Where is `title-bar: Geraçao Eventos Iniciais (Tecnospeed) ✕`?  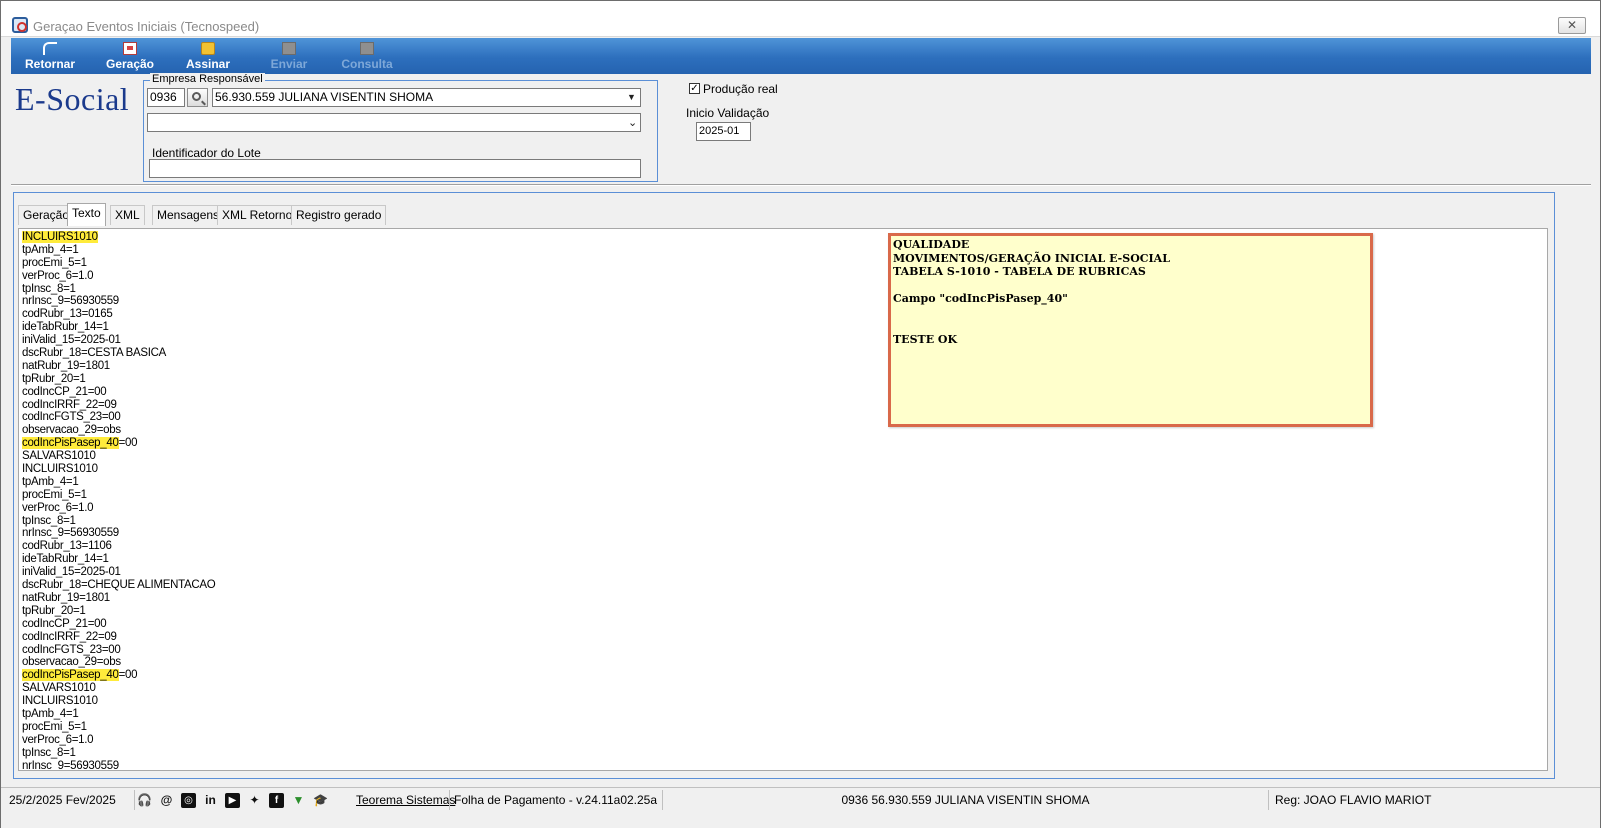
title-bar: Geraçao Eventos Iniciais (Tecnospeed) ✕ is located at coordinates (800, 19).